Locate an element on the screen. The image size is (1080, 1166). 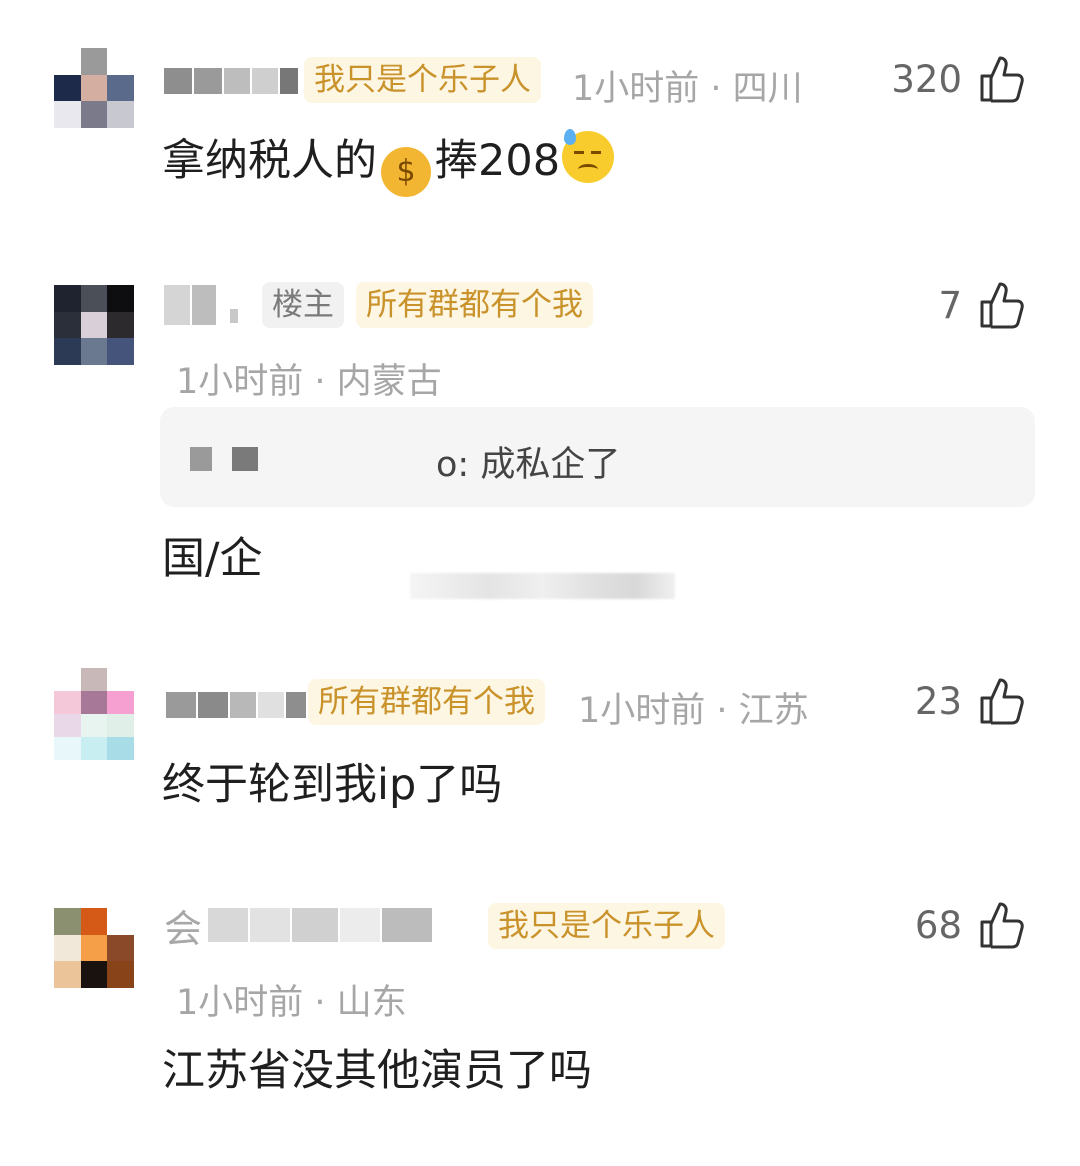
like-button: 320 is located at coordinates (958, 79).